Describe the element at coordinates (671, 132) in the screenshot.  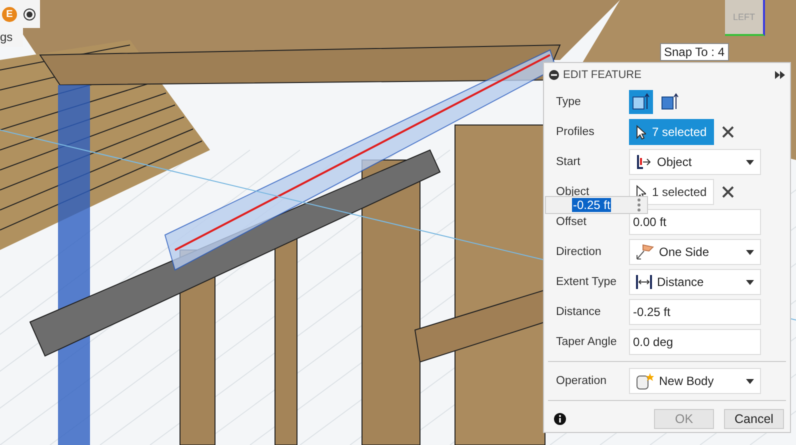
I see `selection-button: 7 selected` at that location.